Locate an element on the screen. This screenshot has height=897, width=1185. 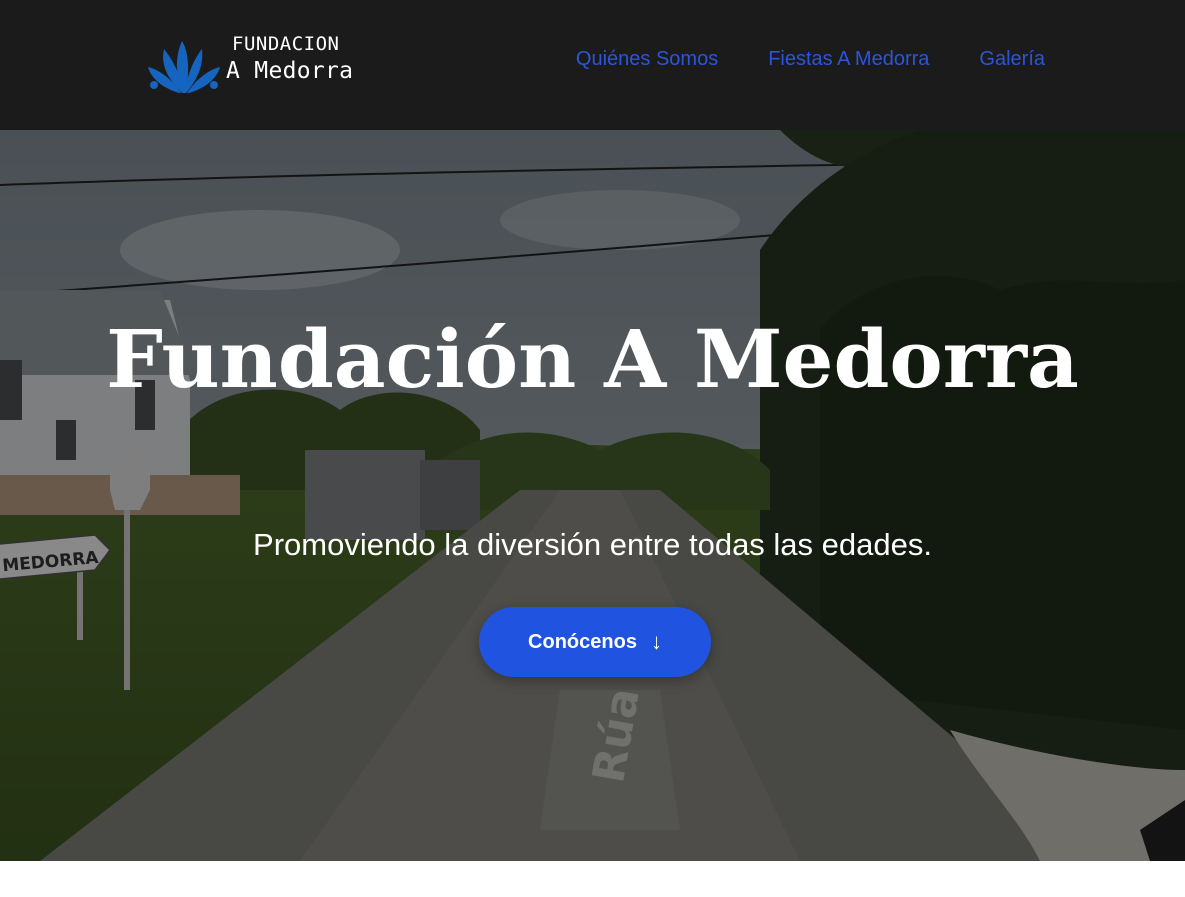
cta-label: Conócenos is located at coordinates (582, 641).